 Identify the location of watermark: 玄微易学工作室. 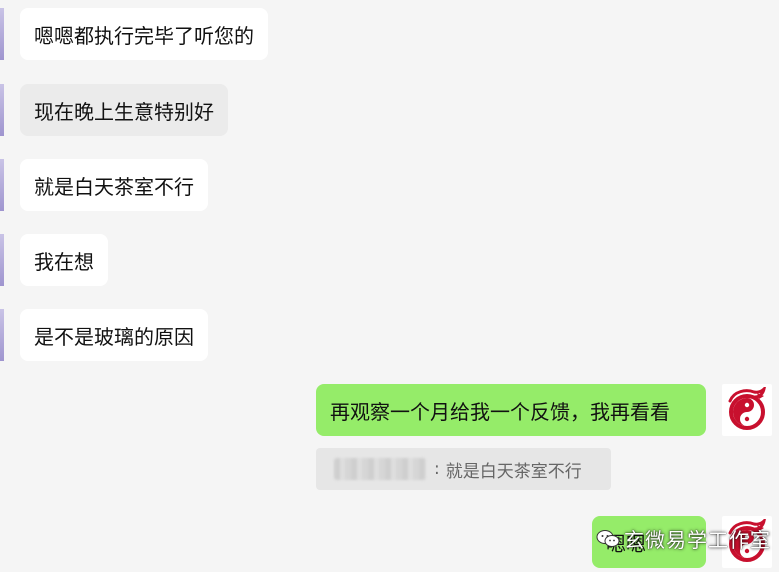
(683, 538).